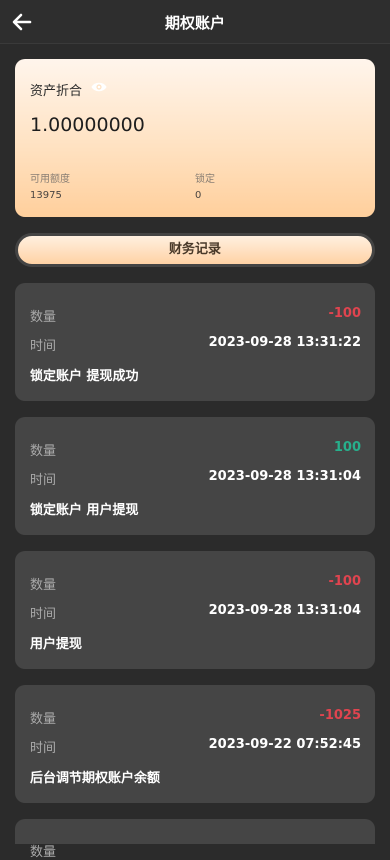 This screenshot has width=390, height=860. I want to click on record-card: 数量, so click(195, 839).